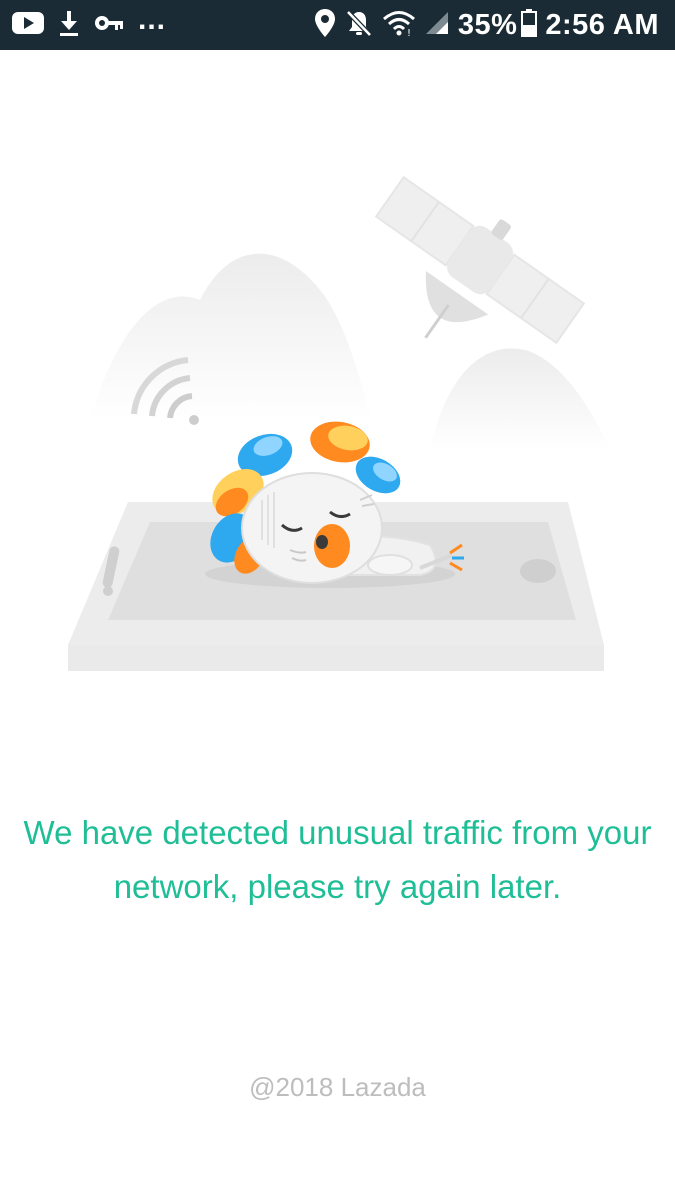  What do you see at coordinates (337, 502) in the screenshot?
I see `sleeping-lion-mascot` at bounding box center [337, 502].